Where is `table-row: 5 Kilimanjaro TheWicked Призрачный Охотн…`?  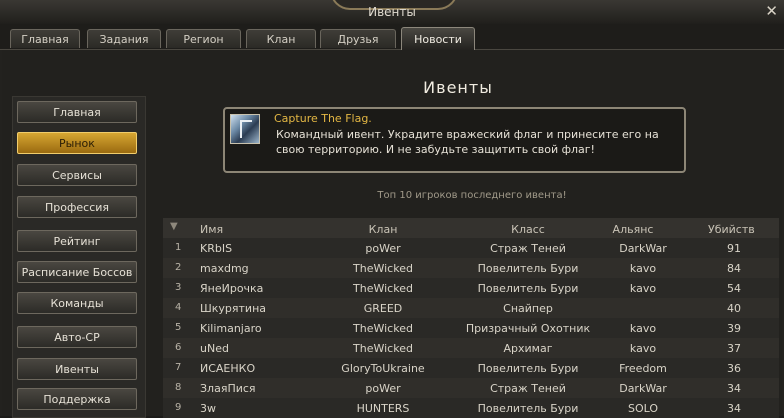
table-row: 5 Kilimanjaro TheWicked Призрачный Охотн… is located at coordinates (471, 328).